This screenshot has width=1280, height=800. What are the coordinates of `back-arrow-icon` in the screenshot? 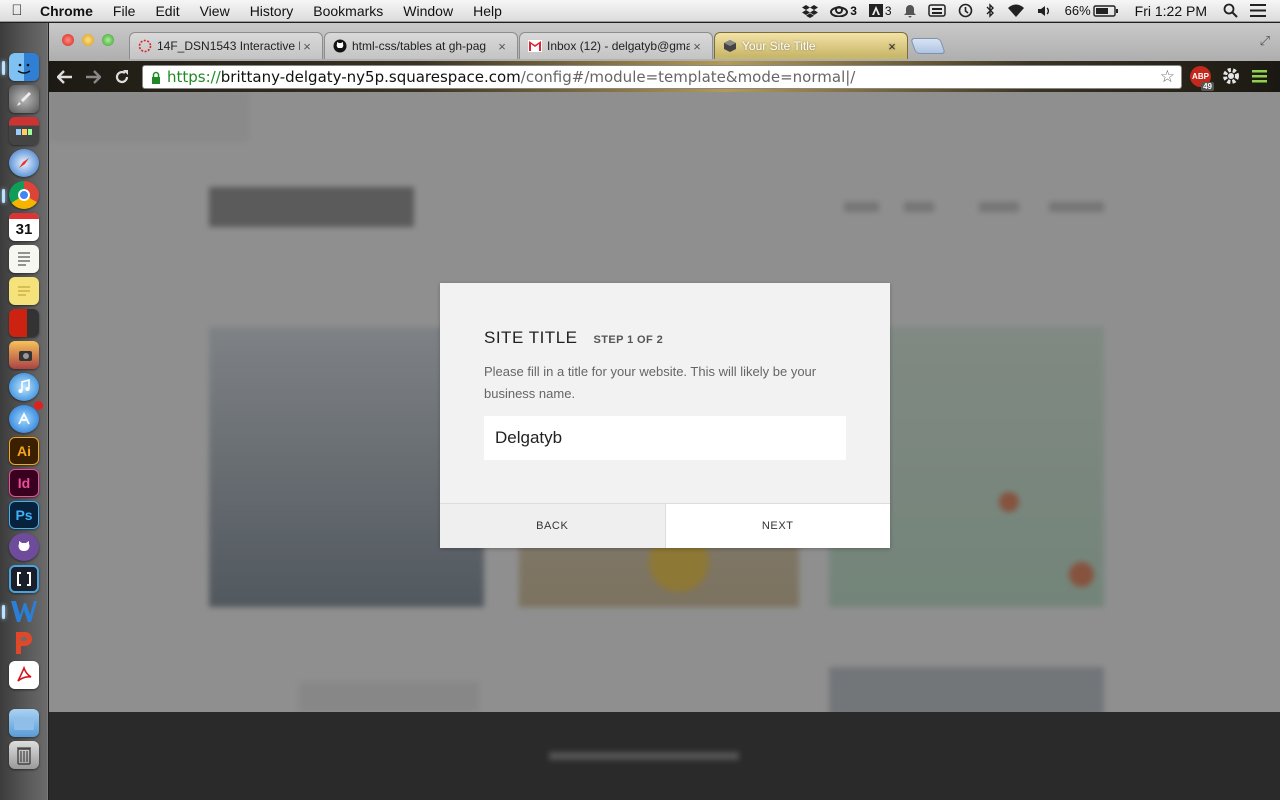 It's located at (65, 77).